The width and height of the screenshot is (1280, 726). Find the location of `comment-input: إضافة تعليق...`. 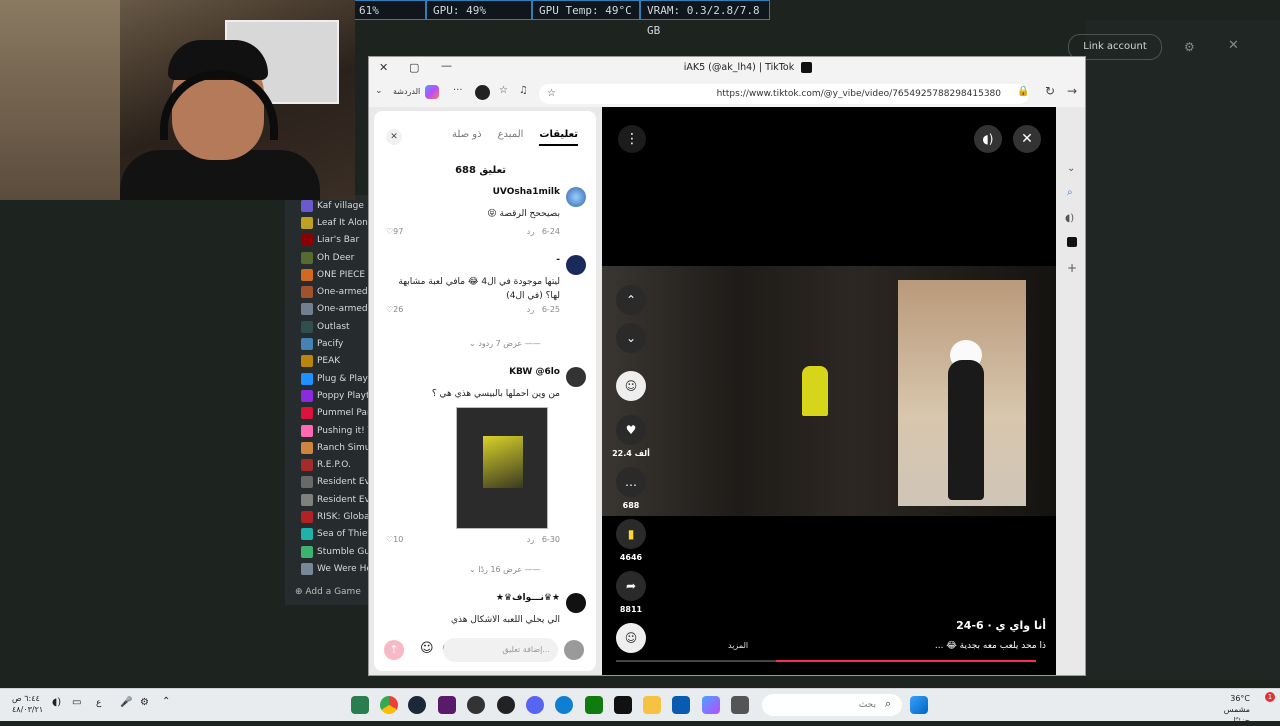

comment-input: إضافة تعليق... is located at coordinates (500, 650).